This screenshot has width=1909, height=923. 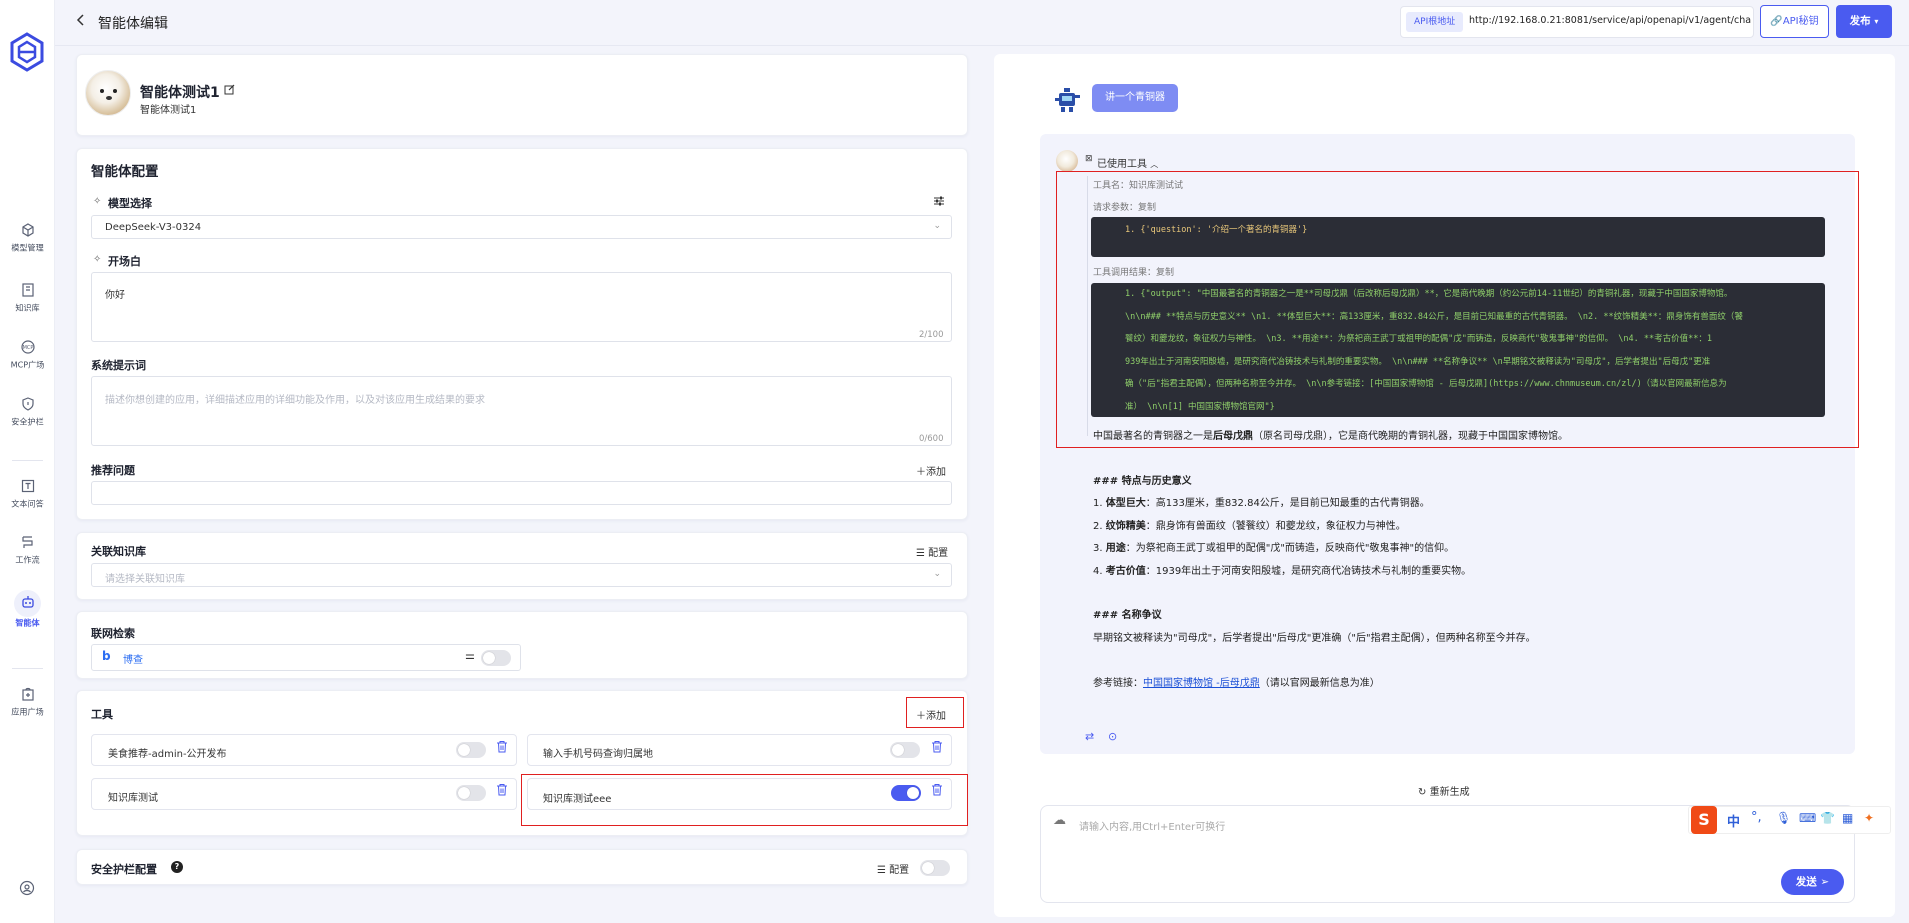 What do you see at coordinates (1756, 817) in the screenshot?
I see `ime-punct-icon: °,` at bounding box center [1756, 817].